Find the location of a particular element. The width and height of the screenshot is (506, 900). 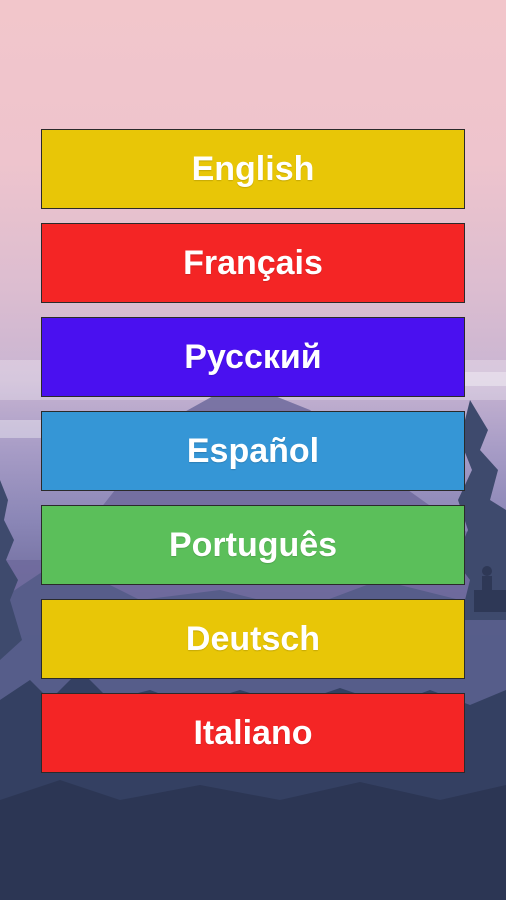

language-button-label: Deutsch is located at coordinates (253, 638).